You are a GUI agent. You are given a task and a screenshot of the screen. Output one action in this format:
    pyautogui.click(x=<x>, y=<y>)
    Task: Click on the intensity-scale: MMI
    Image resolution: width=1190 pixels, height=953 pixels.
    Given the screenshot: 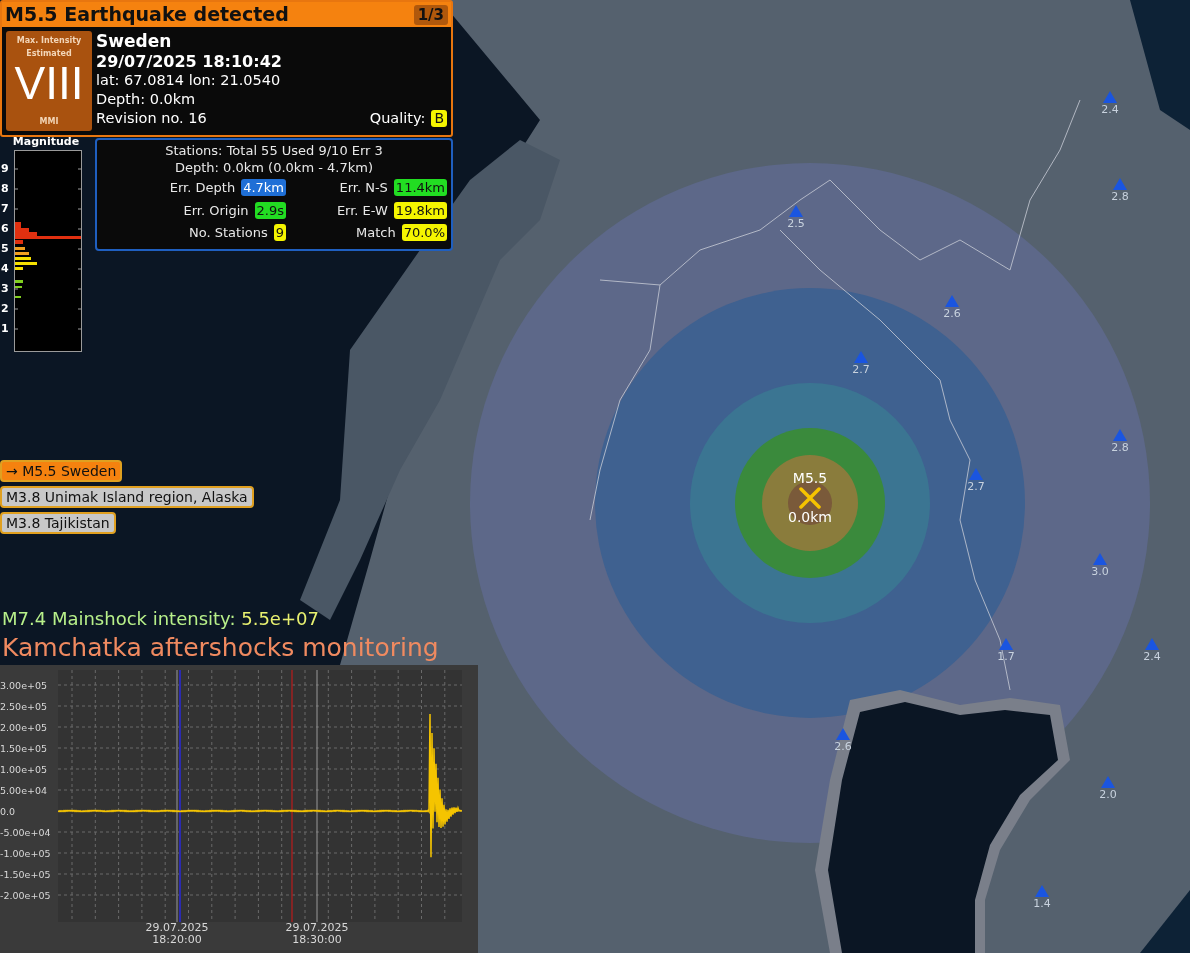 What is the action you would take?
    pyautogui.click(x=49, y=122)
    